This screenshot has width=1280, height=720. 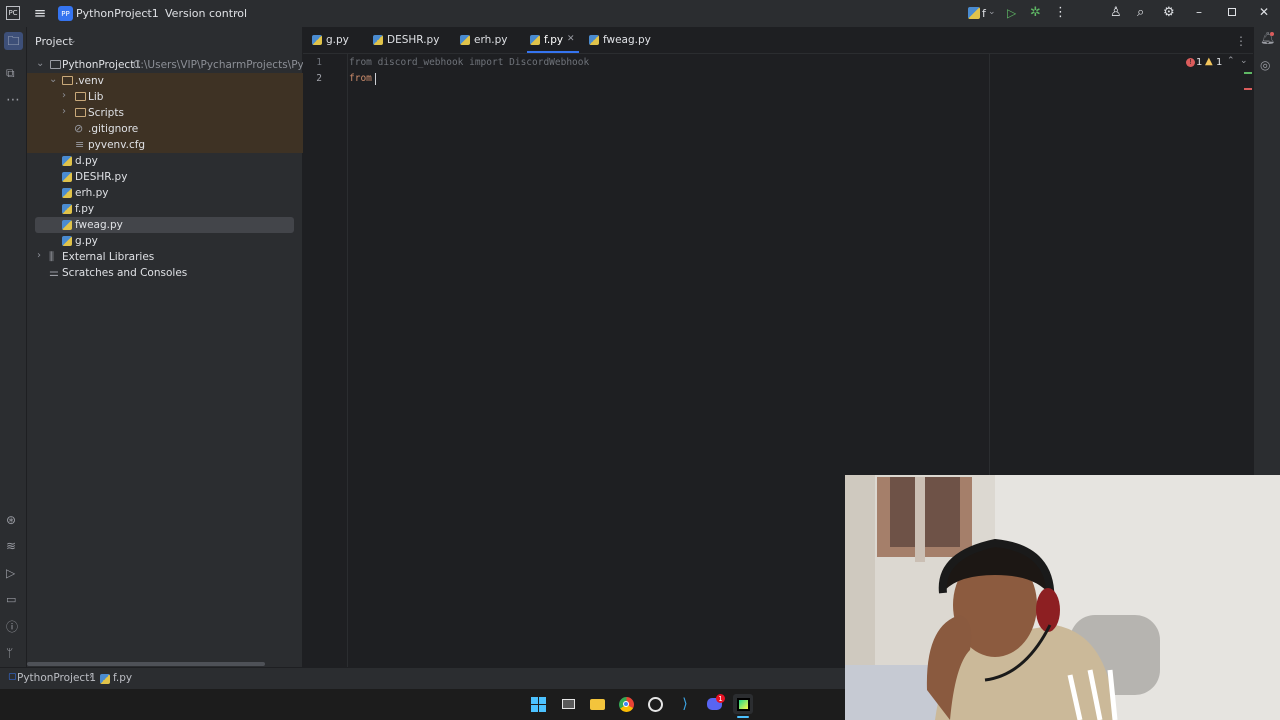 What do you see at coordinates (1219, 62) in the screenshot?
I see `warning-count: 1` at bounding box center [1219, 62].